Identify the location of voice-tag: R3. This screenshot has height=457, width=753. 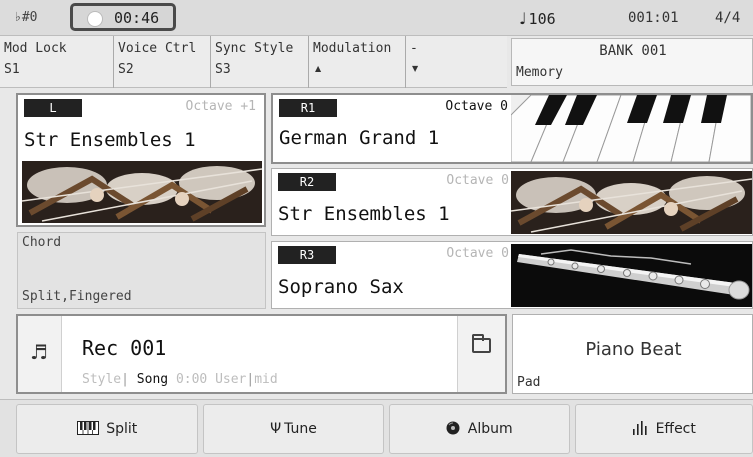
(307, 255).